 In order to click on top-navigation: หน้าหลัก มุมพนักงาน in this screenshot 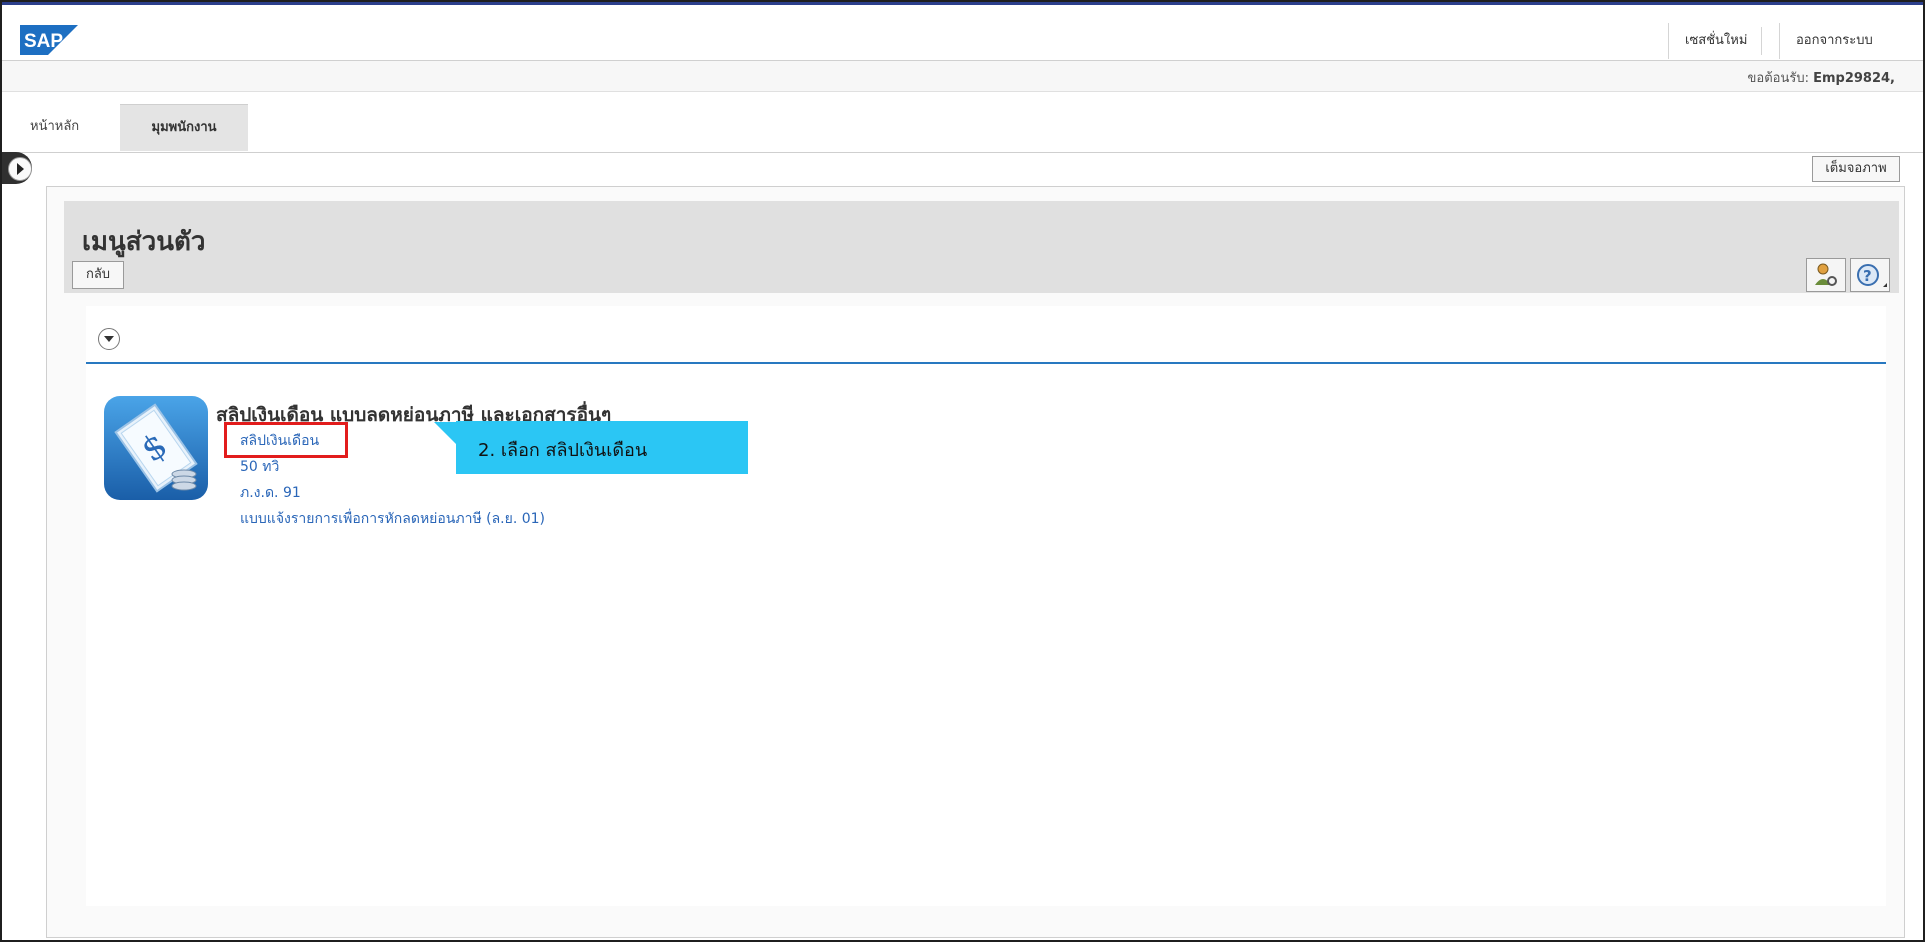, I will do `click(962, 122)`.